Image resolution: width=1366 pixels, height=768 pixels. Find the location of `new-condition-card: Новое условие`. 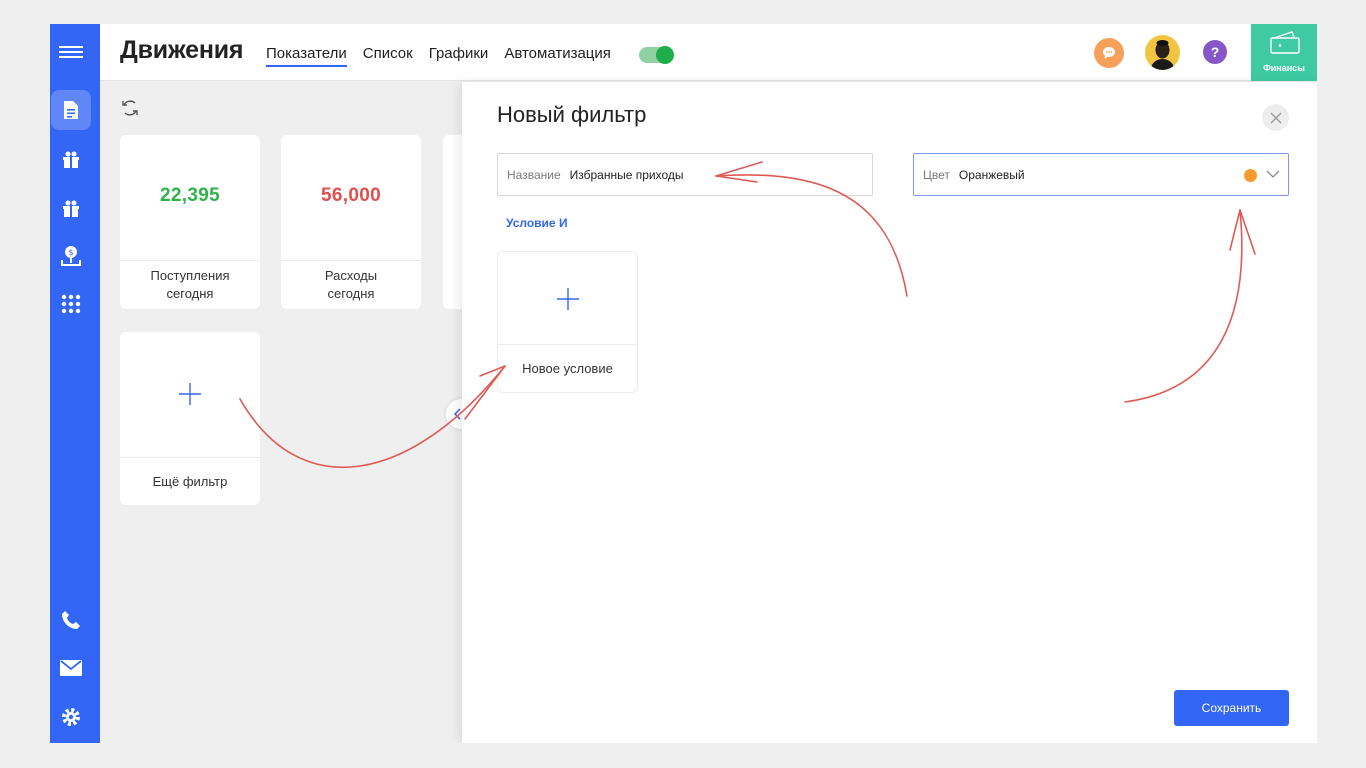

new-condition-card: Новое условие is located at coordinates (567, 322).